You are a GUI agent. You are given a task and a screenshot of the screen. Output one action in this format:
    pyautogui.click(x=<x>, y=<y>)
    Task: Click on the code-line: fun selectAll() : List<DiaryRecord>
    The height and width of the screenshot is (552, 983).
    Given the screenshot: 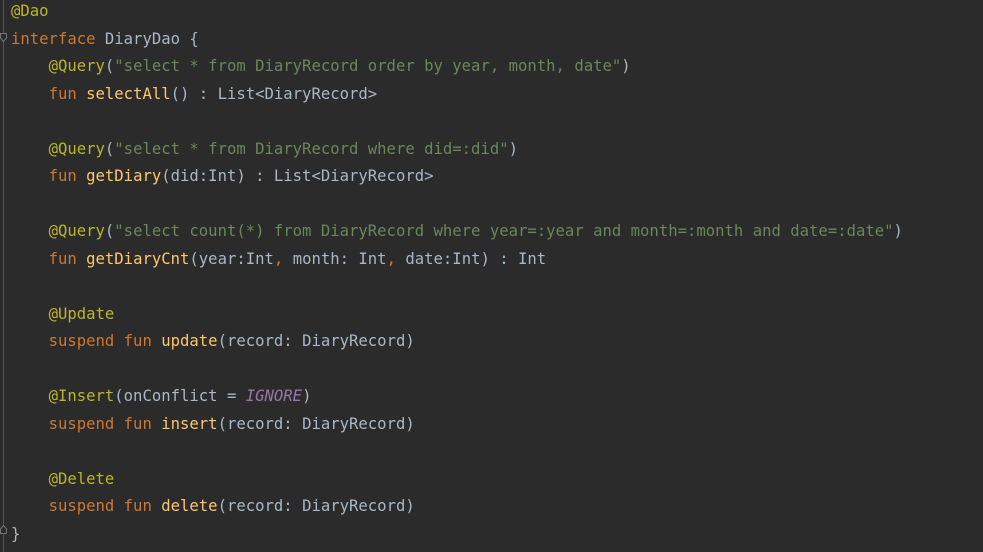 What is the action you would take?
    pyautogui.click(x=457, y=95)
    